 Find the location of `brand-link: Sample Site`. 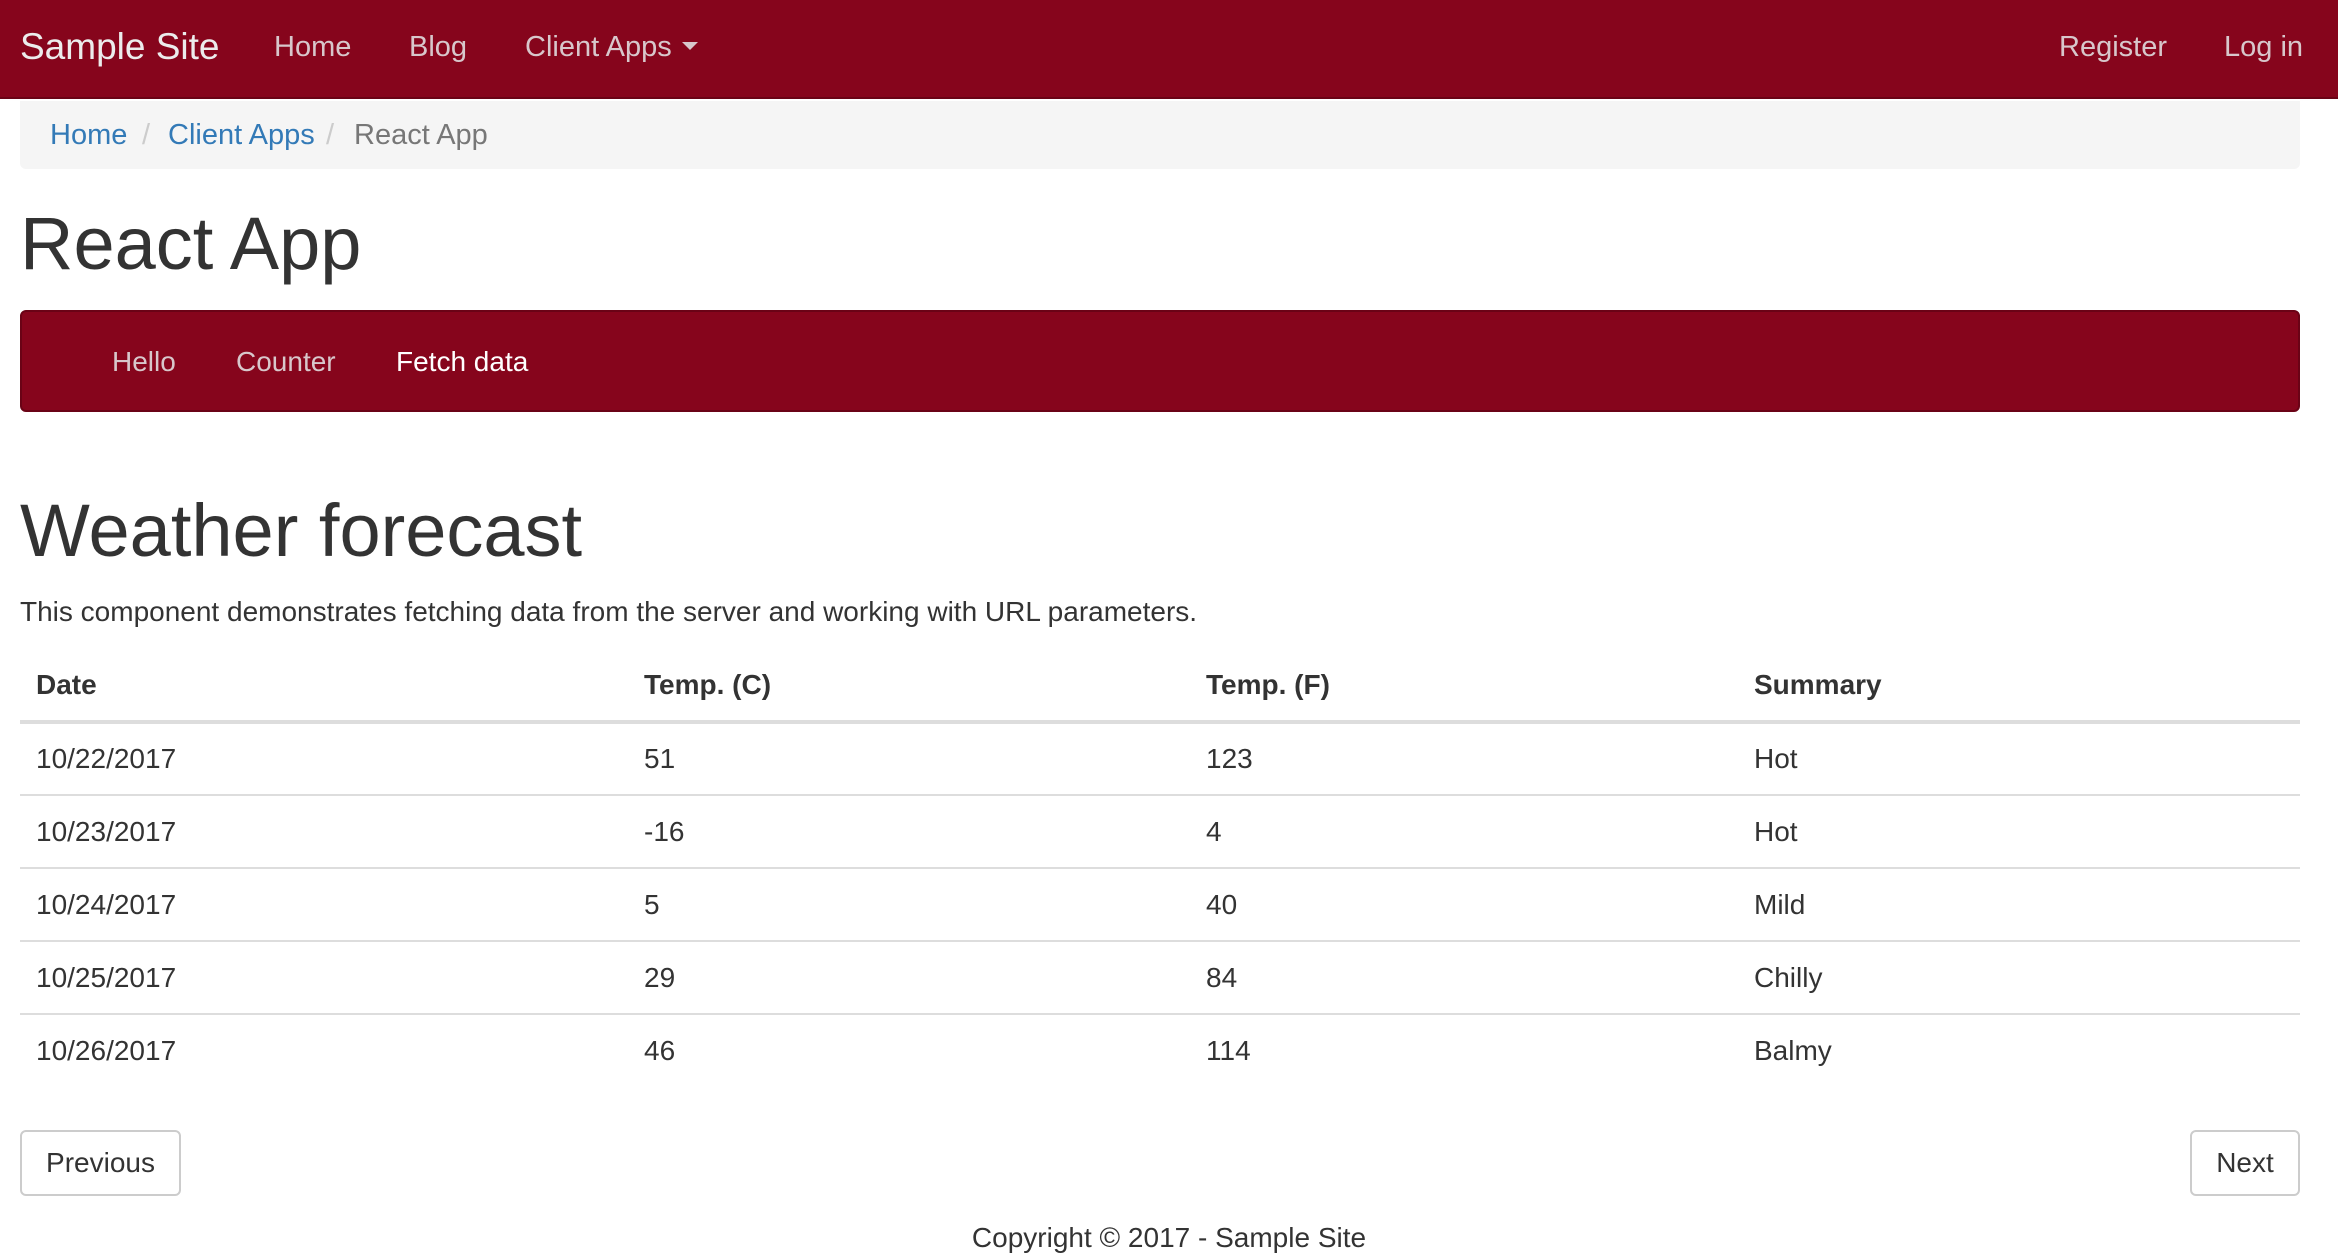

brand-link: Sample Site is located at coordinates (120, 47).